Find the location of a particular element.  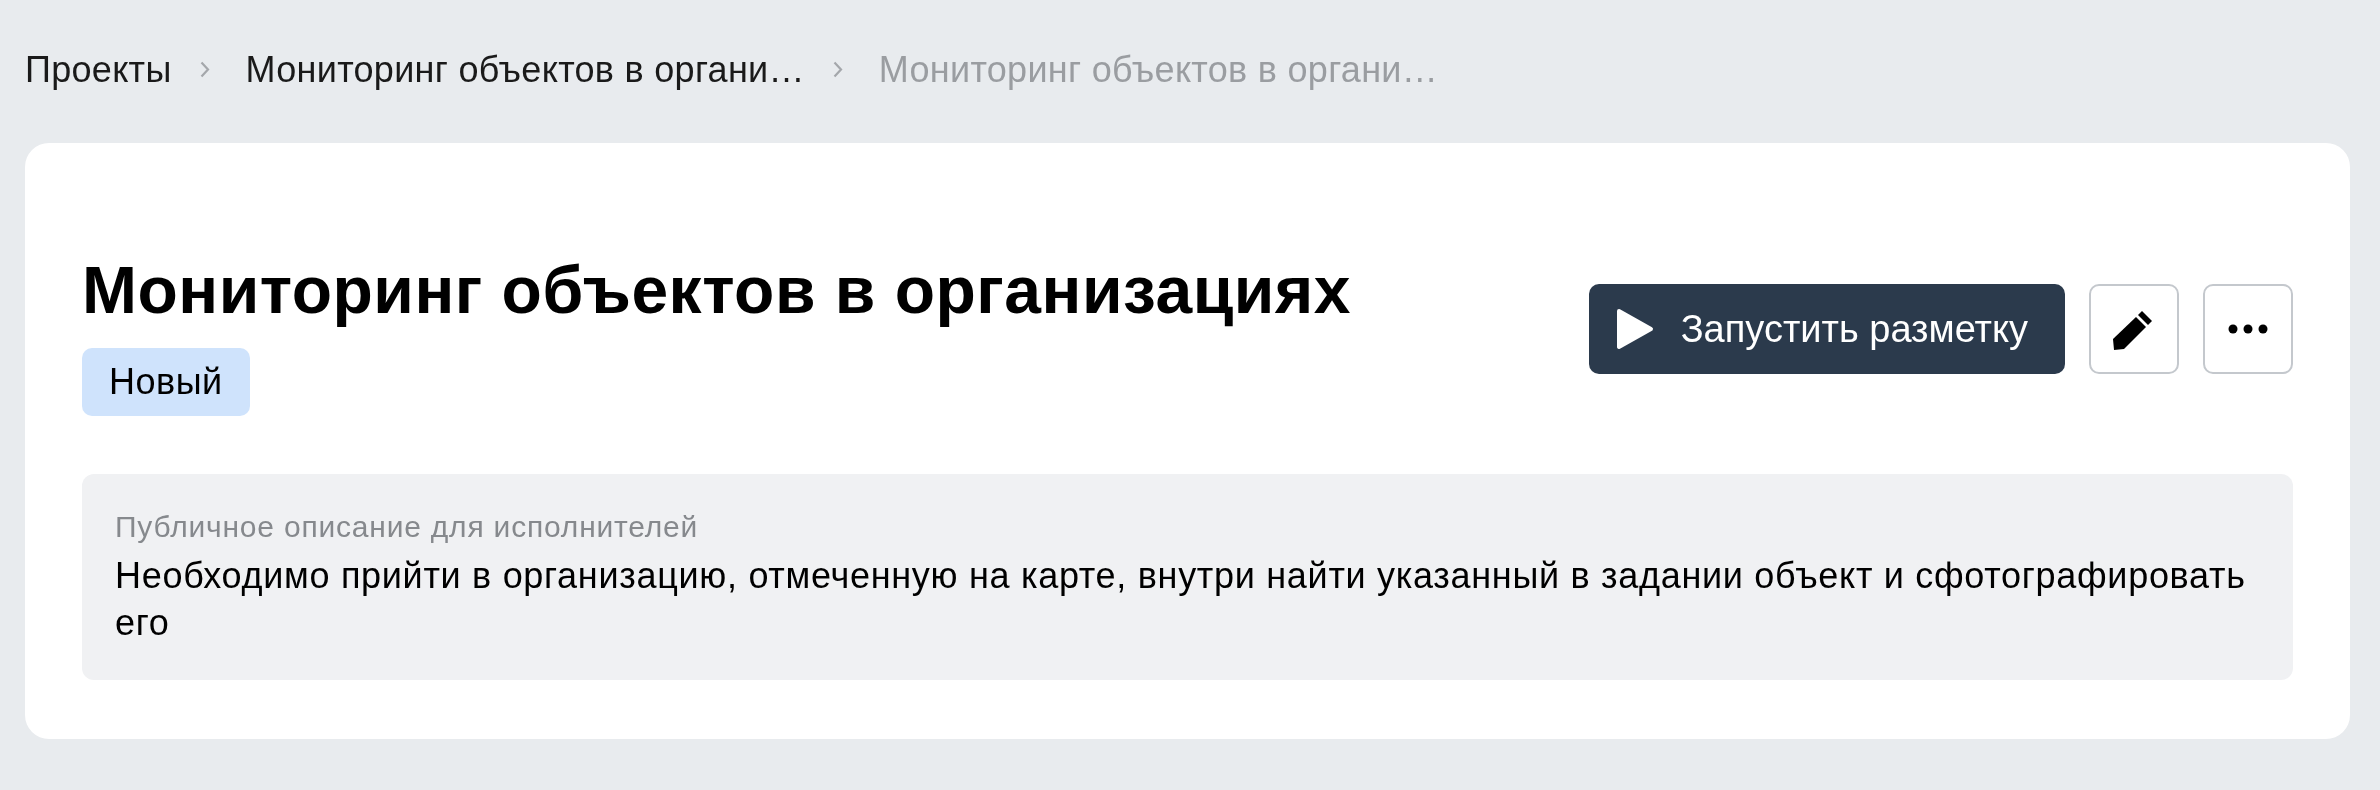

project-title: Мониторинг объектов в организациях is located at coordinates (716, 290).